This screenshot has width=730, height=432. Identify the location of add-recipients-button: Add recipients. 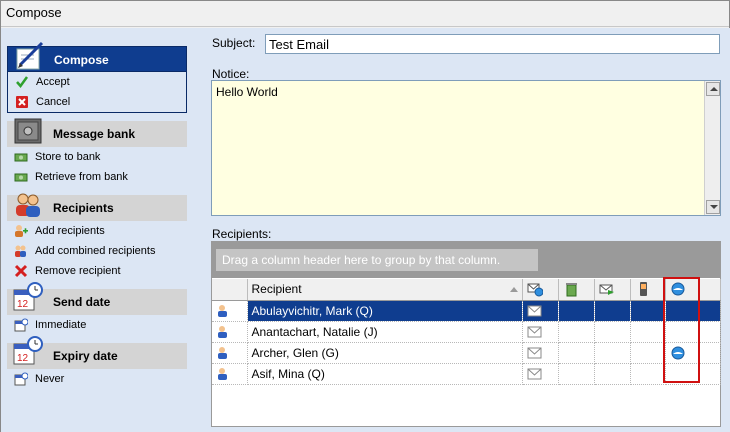
(97, 231).